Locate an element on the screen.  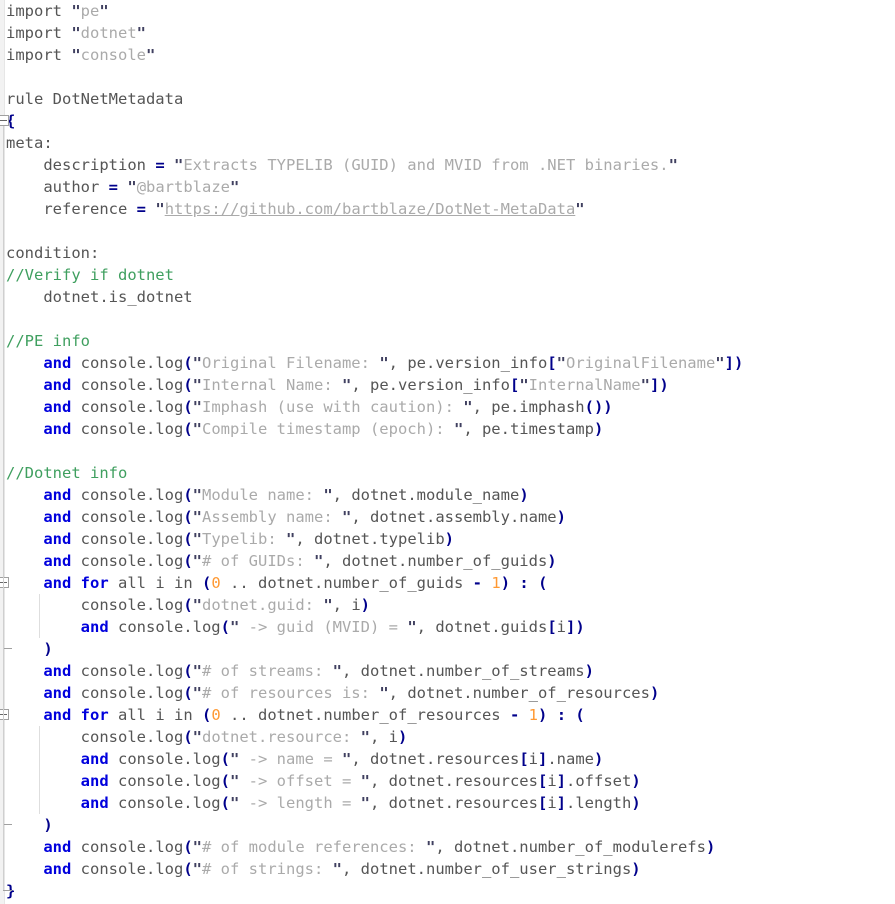
token-str: console is located at coordinates (113, 55).